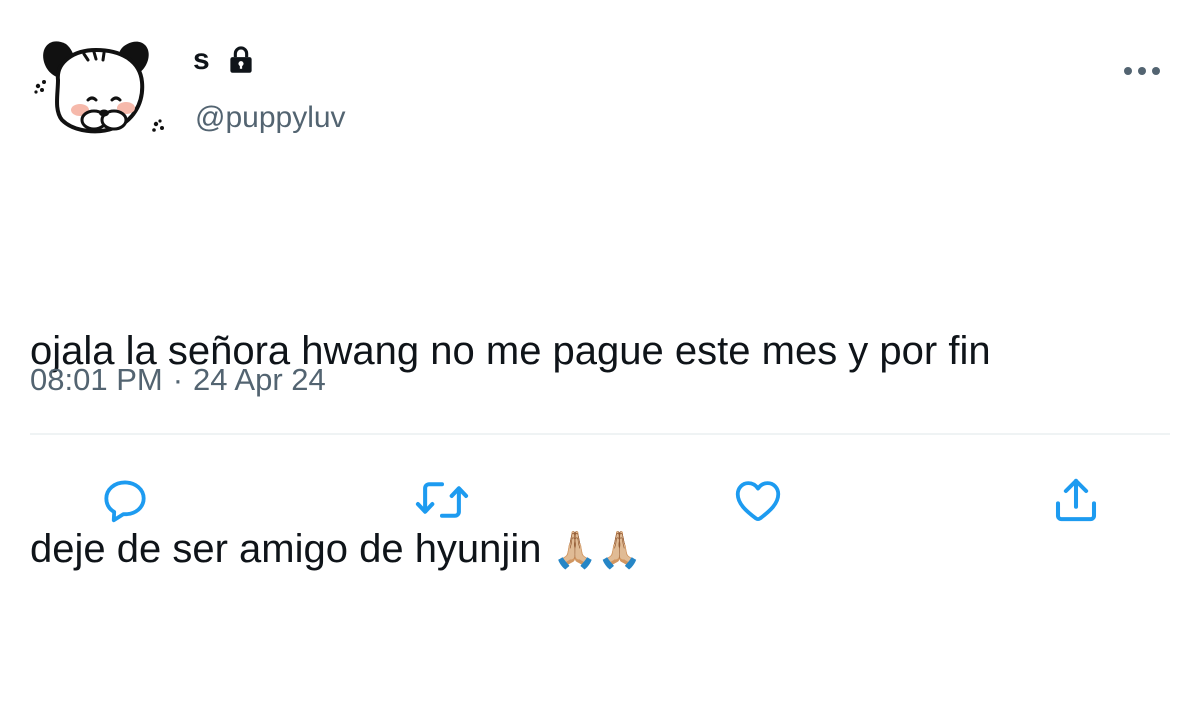 The height and width of the screenshot is (716, 1200). I want to click on user-name-row: s, so click(225, 60).